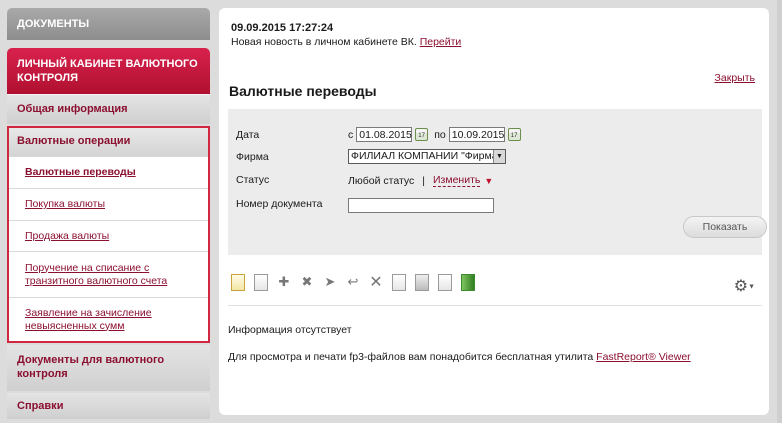 The height and width of the screenshot is (423, 782). Describe the element at coordinates (67, 236) in the screenshot. I see `sidebar-item-label: Продажа валюты` at that location.